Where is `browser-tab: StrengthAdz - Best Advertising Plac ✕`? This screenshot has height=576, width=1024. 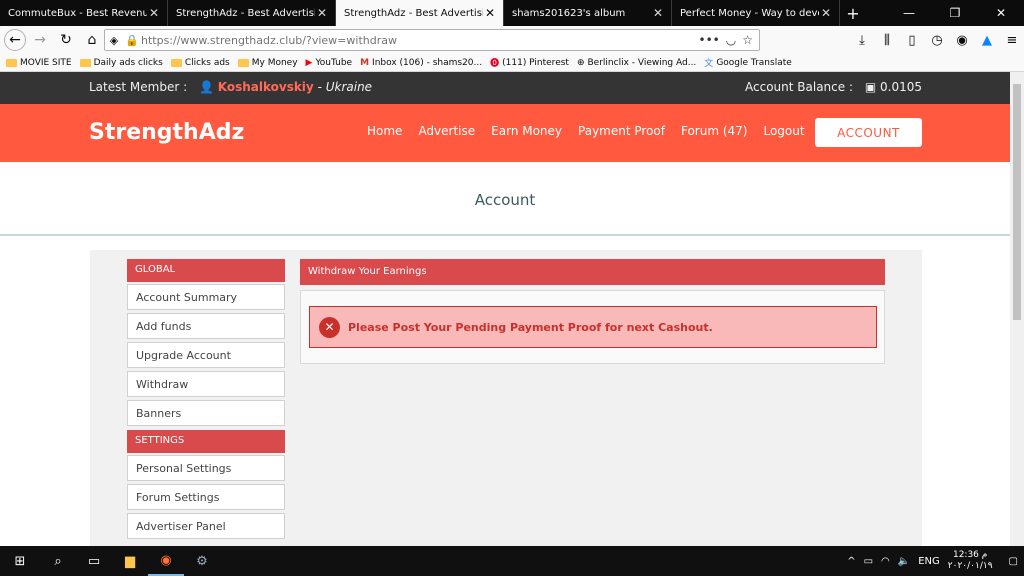
browser-tab: StrengthAdz - Best Advertising Plac ✕ is located at coordinates (252, 13).